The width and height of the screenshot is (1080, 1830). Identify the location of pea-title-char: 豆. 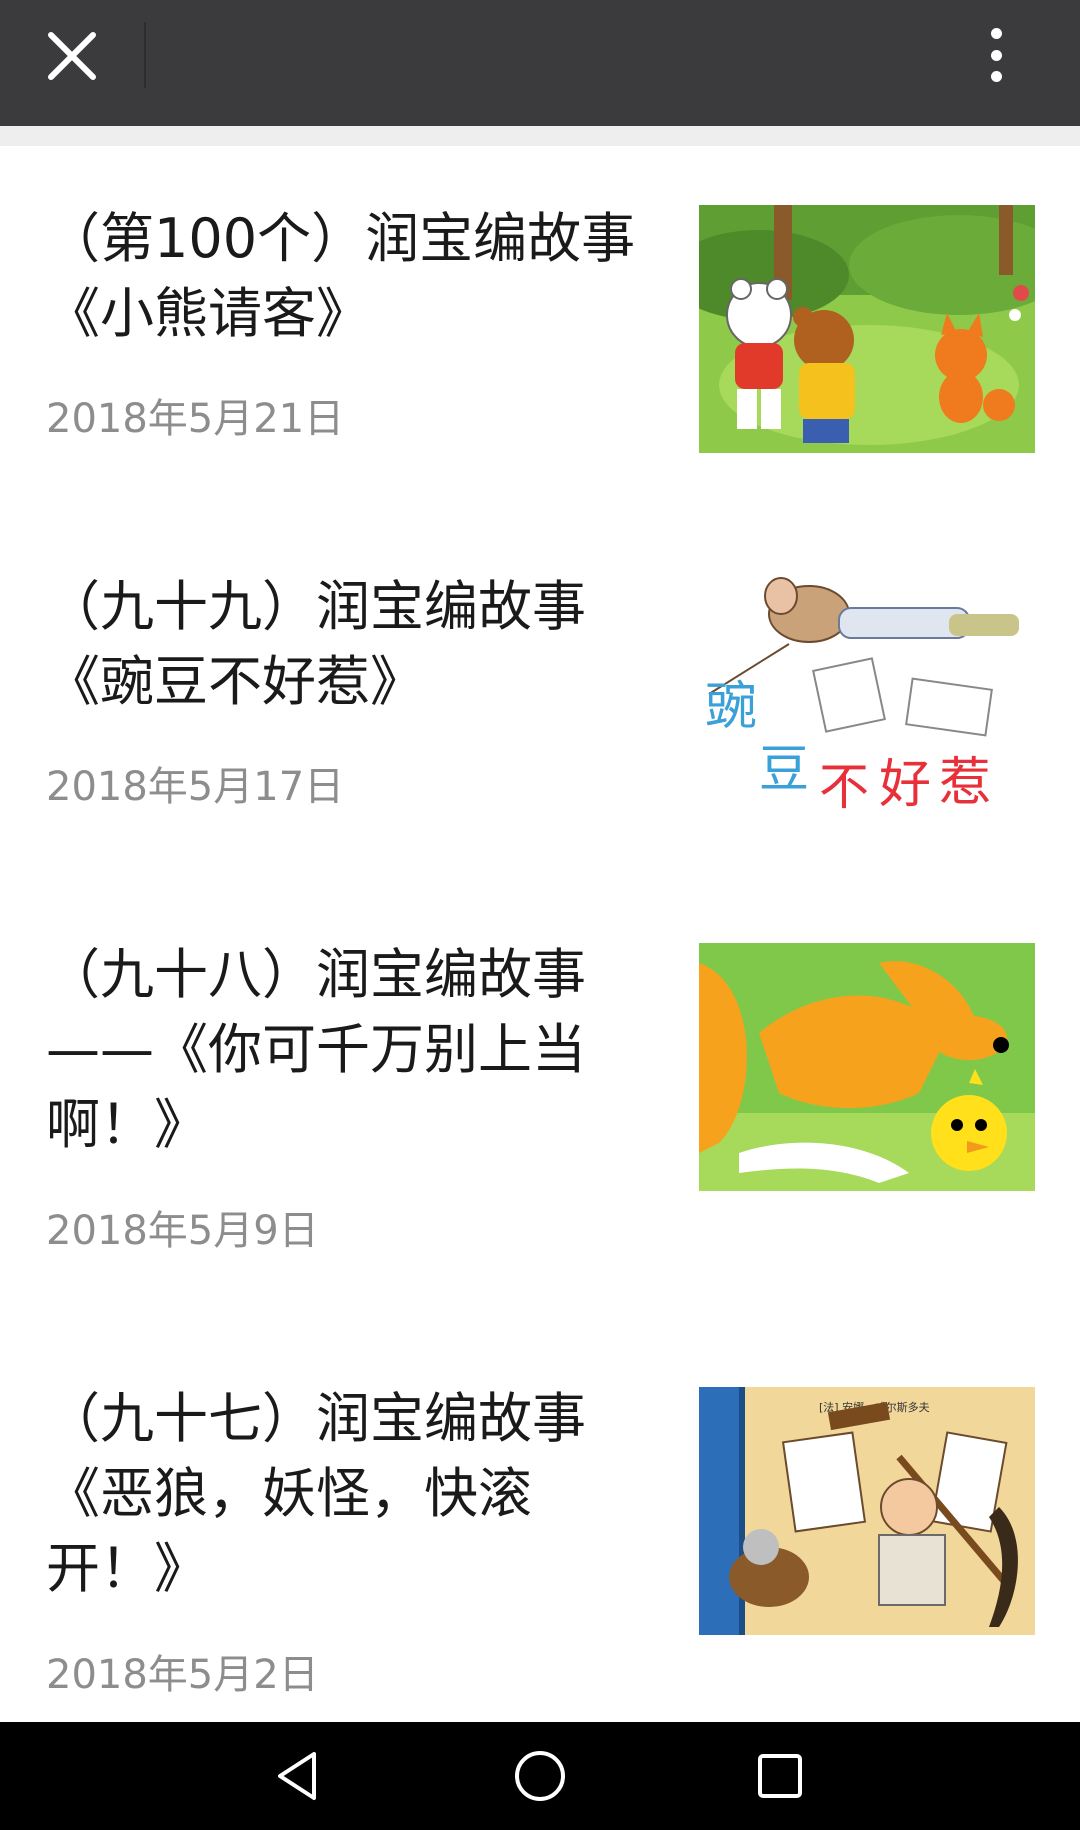
(784, 769).